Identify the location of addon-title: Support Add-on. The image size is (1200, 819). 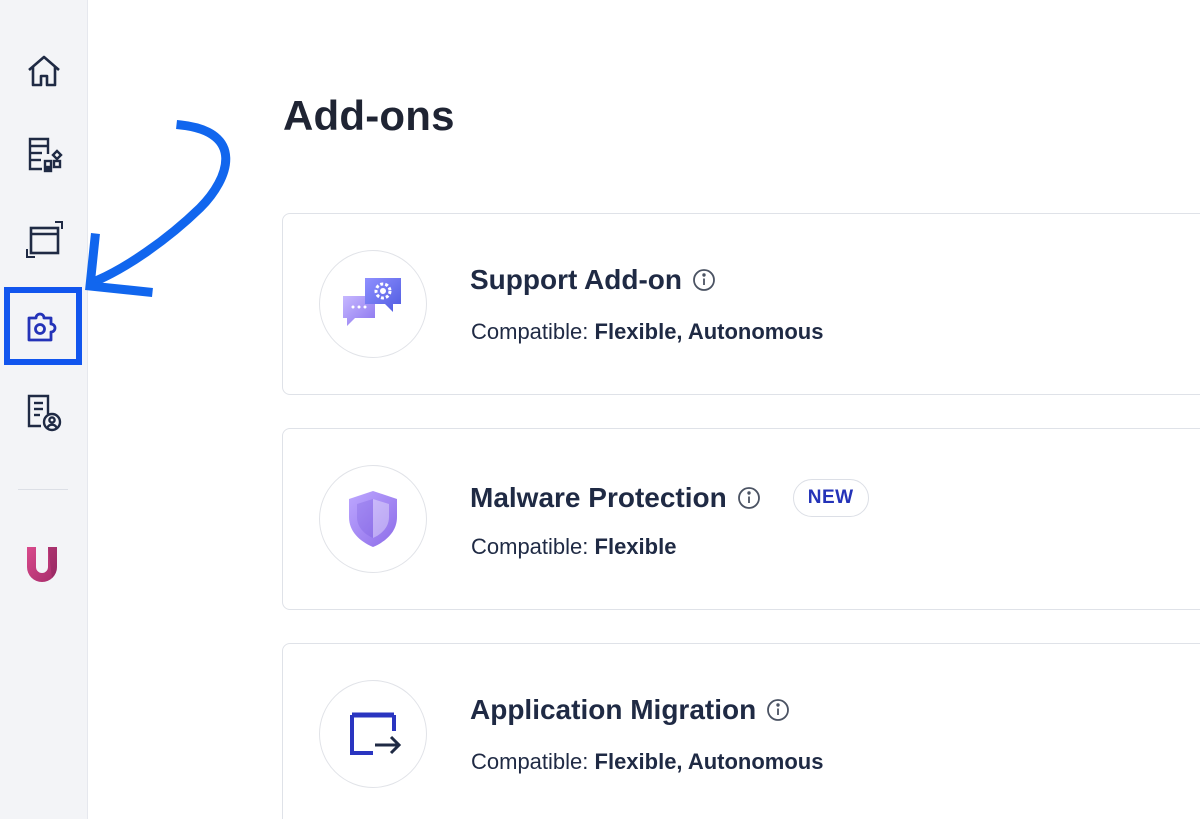
(576, 279).